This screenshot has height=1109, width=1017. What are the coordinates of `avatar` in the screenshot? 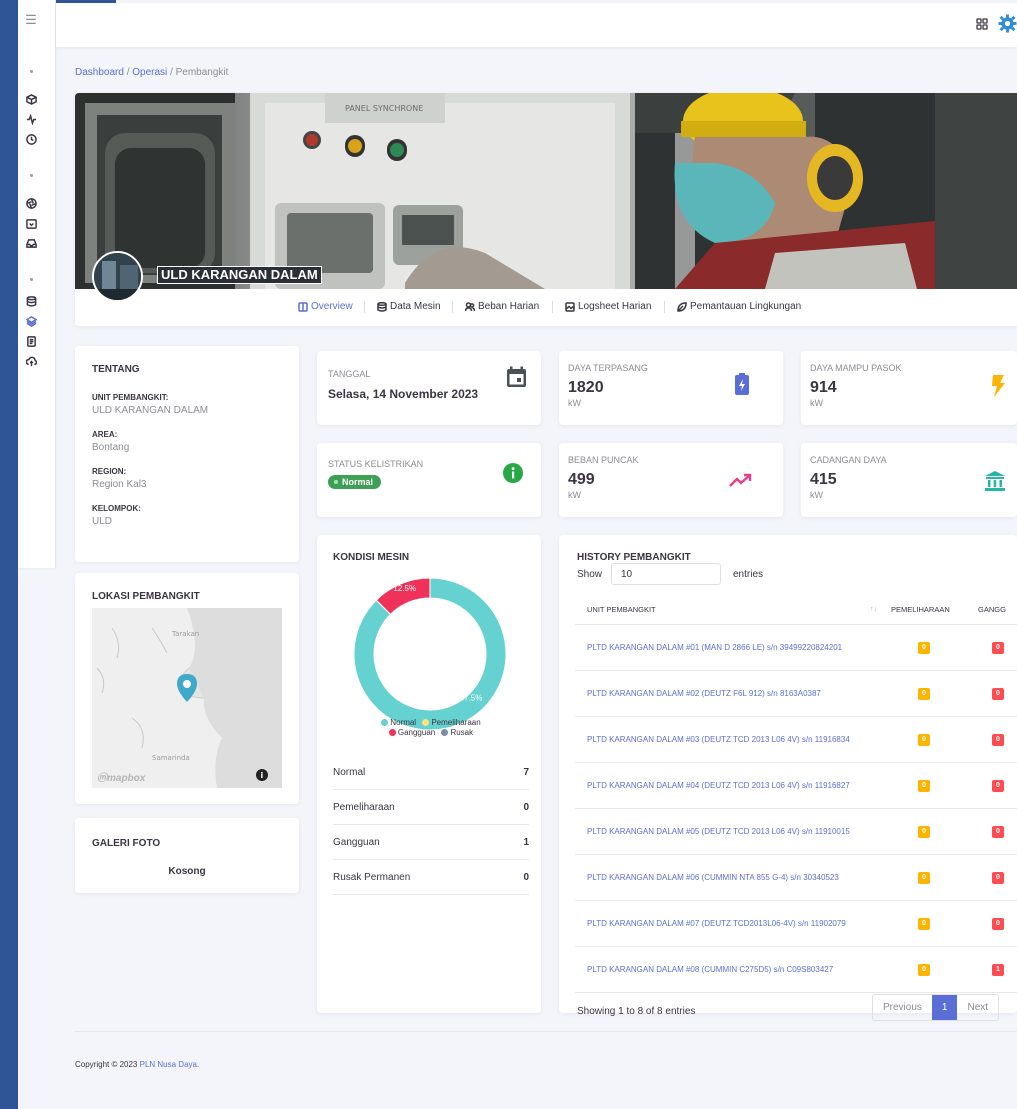 It's located at (117, 276).